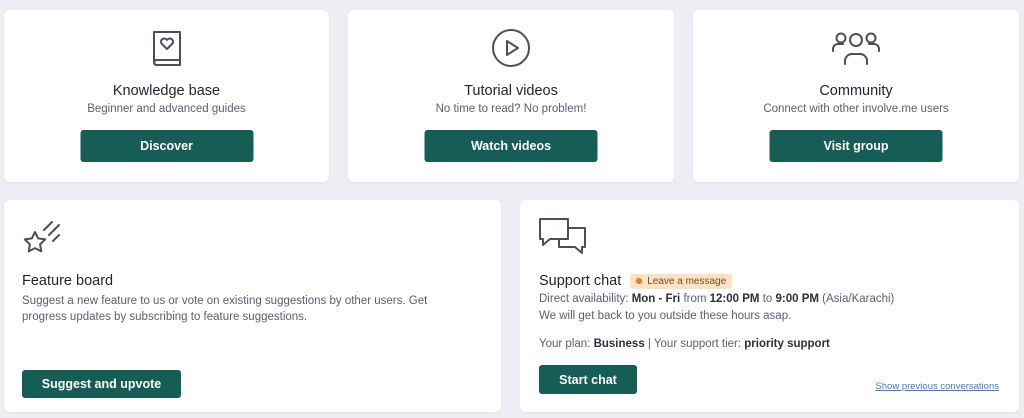 This screenshot has height=418, width=1024. Describe the element at coordinates (937, 386) in the screenshot. I see `show-previous-conversations-link: Show previous conversations` at that location.